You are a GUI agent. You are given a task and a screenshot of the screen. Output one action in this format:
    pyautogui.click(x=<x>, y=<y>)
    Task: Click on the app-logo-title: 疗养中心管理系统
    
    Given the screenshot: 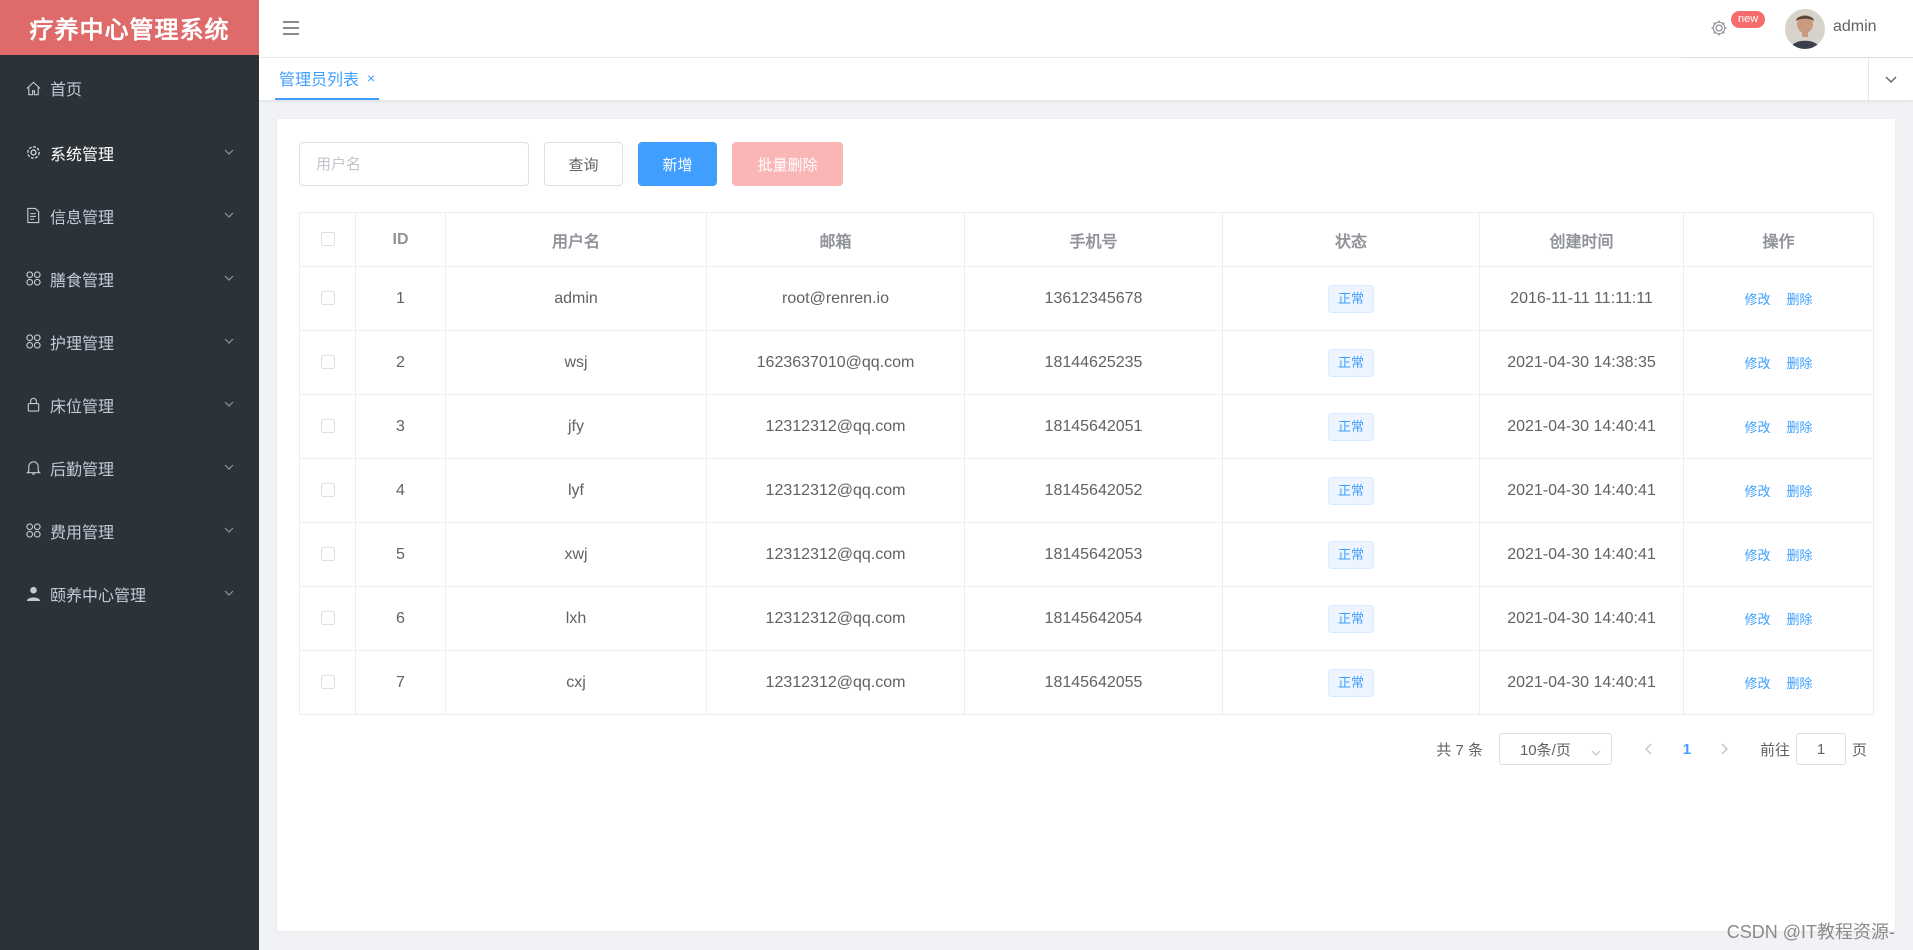 What is the action you would take?
    pyautogui.click(x=129, y=27)
    